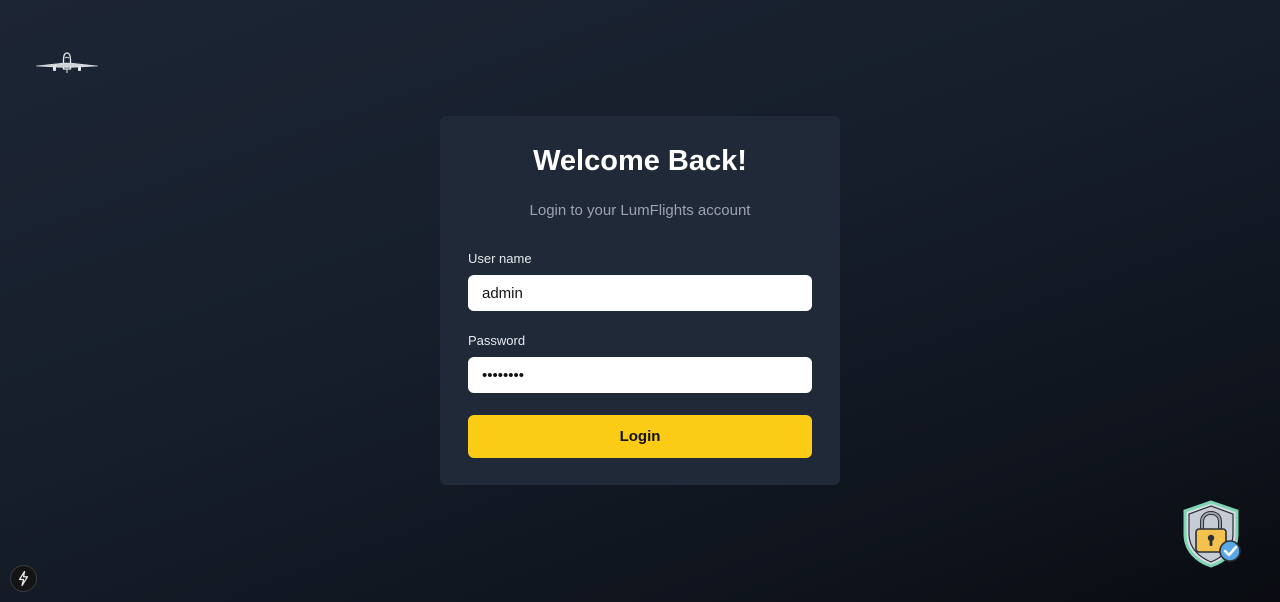  What do you see at coordinates (640, 436) in the screenshot?
I see `login-button: Login` at bounding box center [640, 436].